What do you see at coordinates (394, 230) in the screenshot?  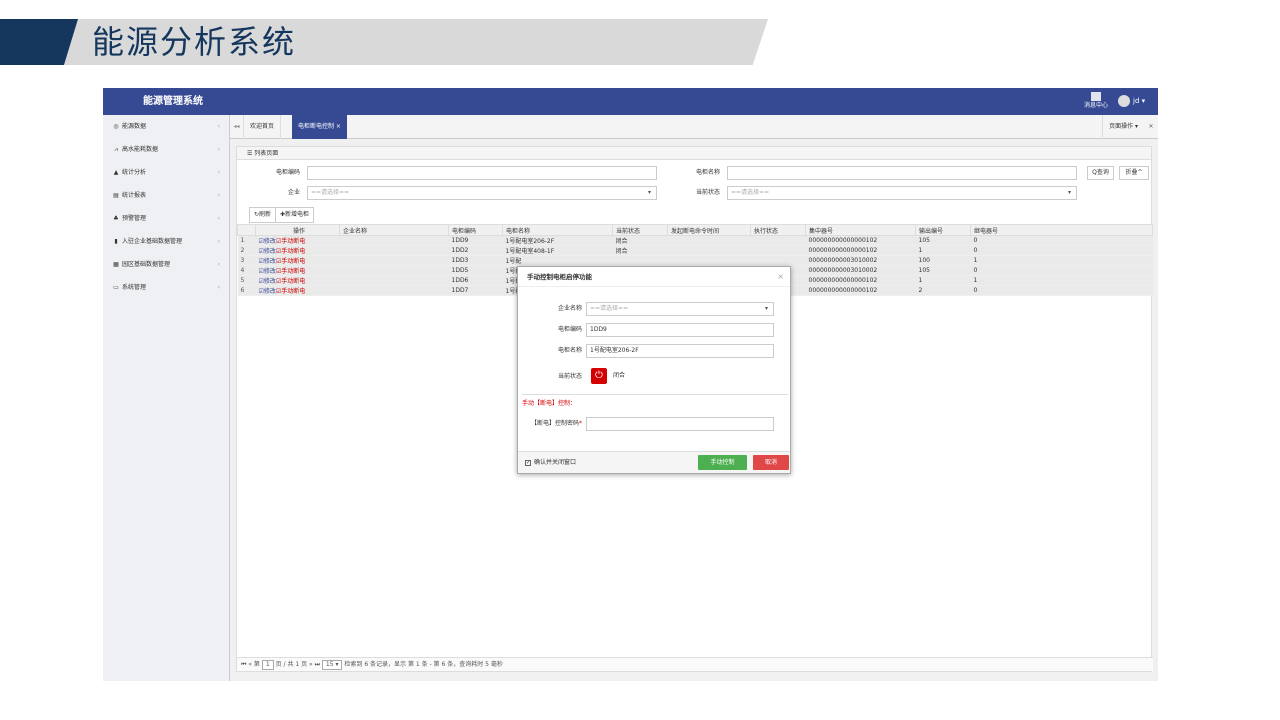 I see `column-header-company: 企业名称` at bounding box center [394, 230].